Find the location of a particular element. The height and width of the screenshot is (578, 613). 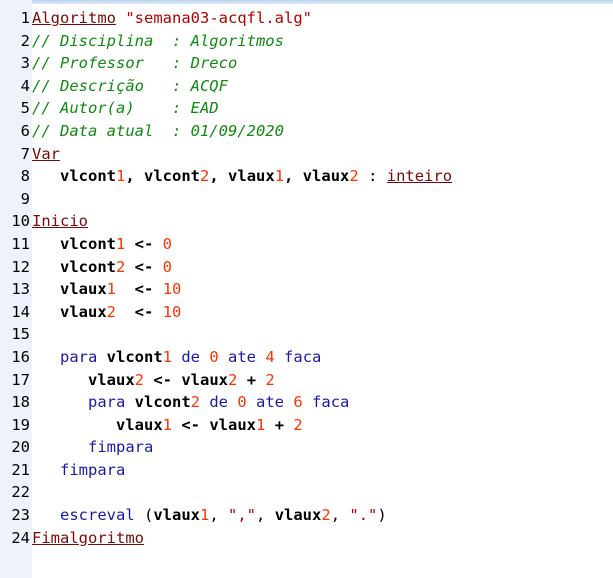

code-token: Var is located at coordinates (46, 153).